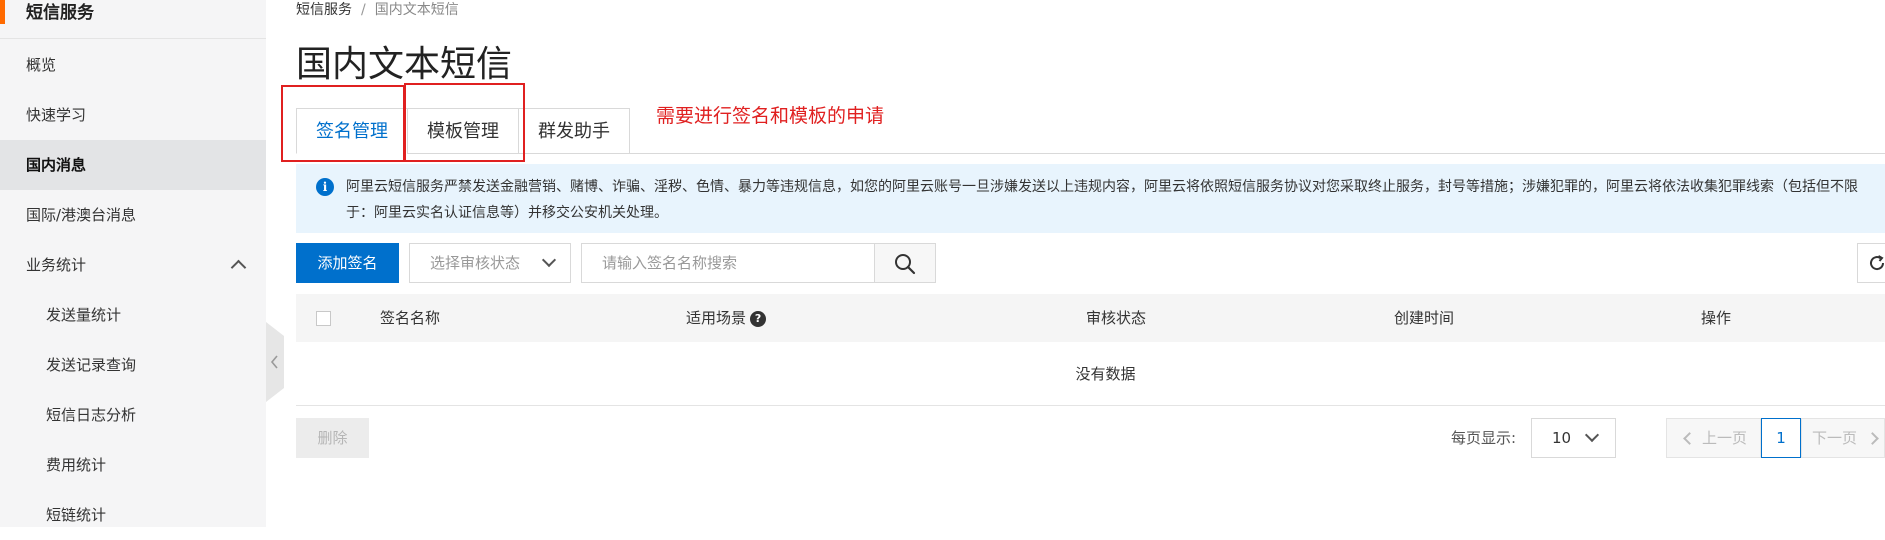 The image size is (1885, 540). I want to click on delete-button: 删除, so click(332, 438).